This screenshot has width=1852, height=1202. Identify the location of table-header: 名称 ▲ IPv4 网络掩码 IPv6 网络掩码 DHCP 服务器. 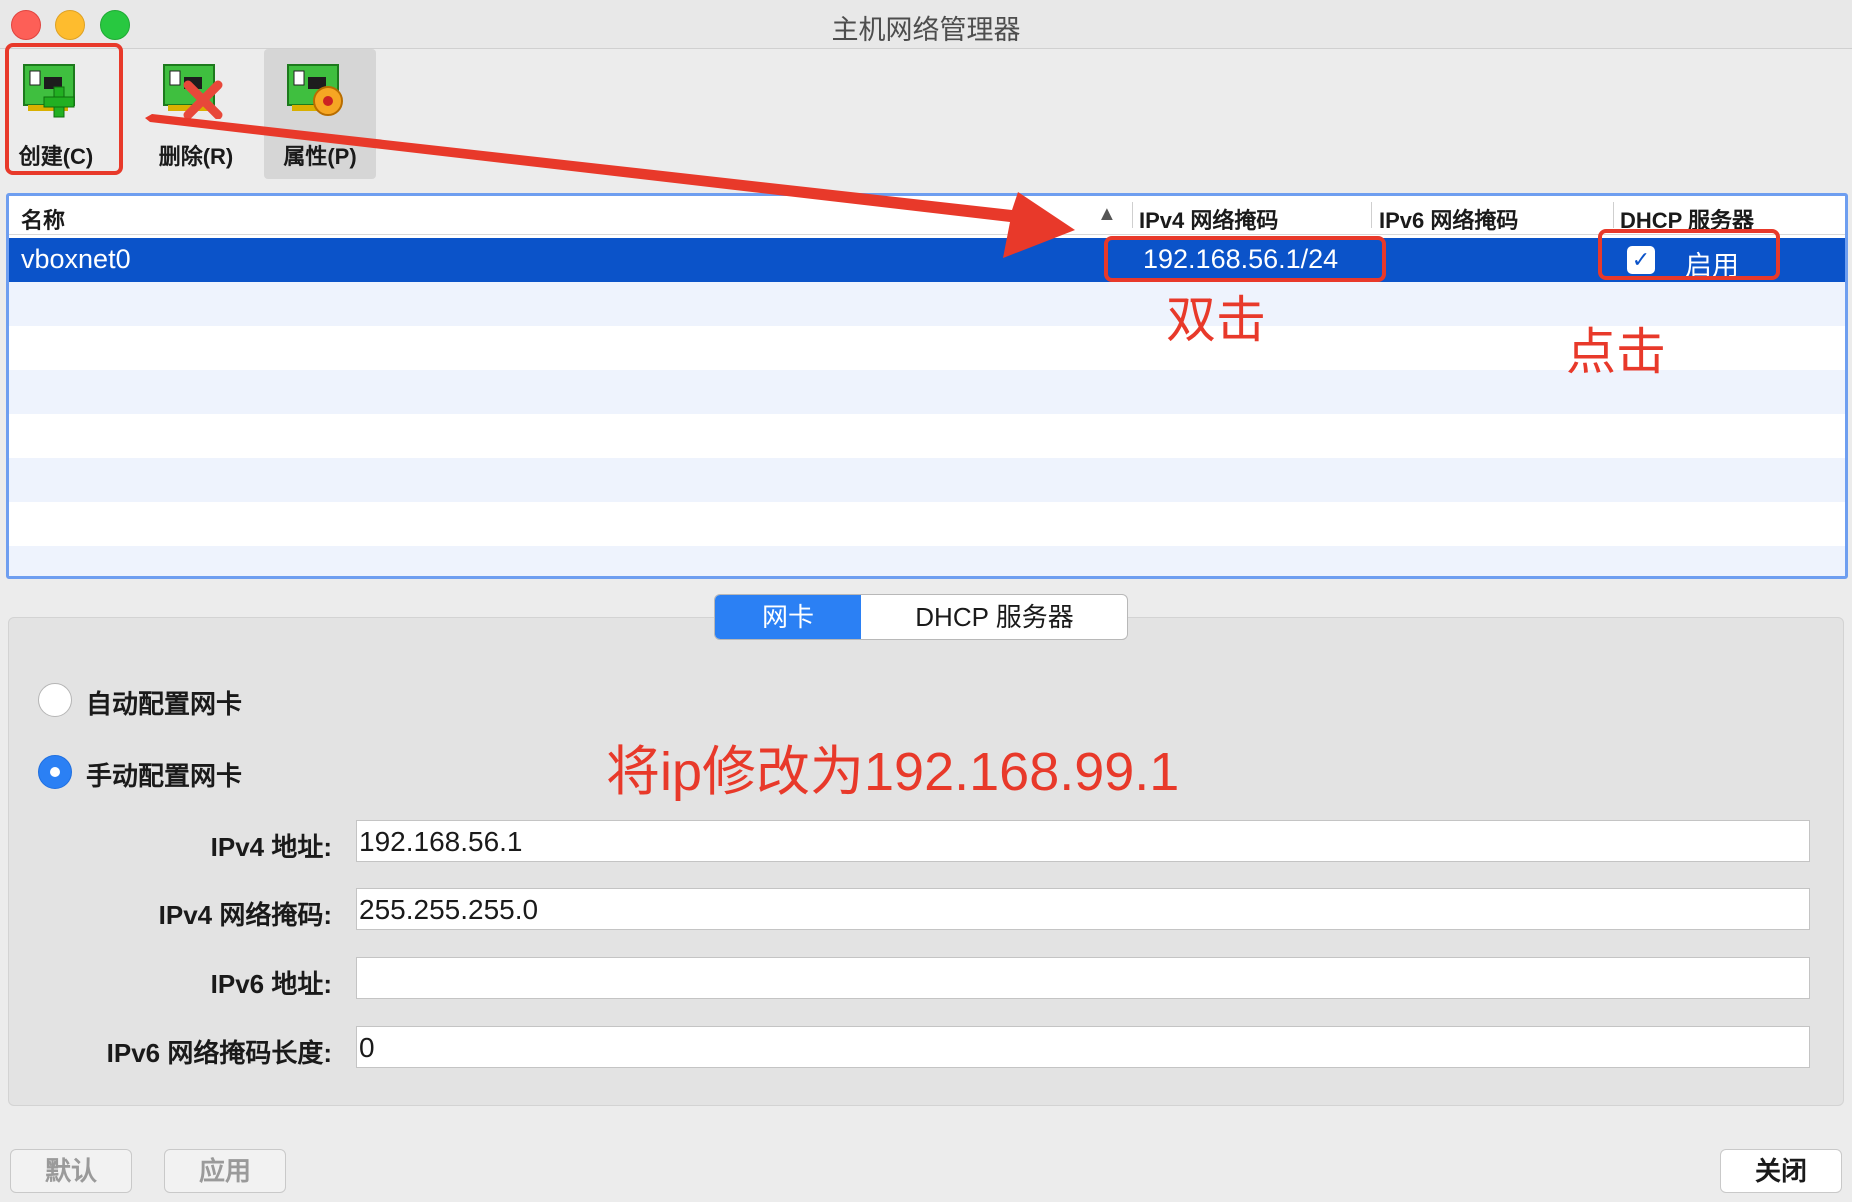
(927, 215).